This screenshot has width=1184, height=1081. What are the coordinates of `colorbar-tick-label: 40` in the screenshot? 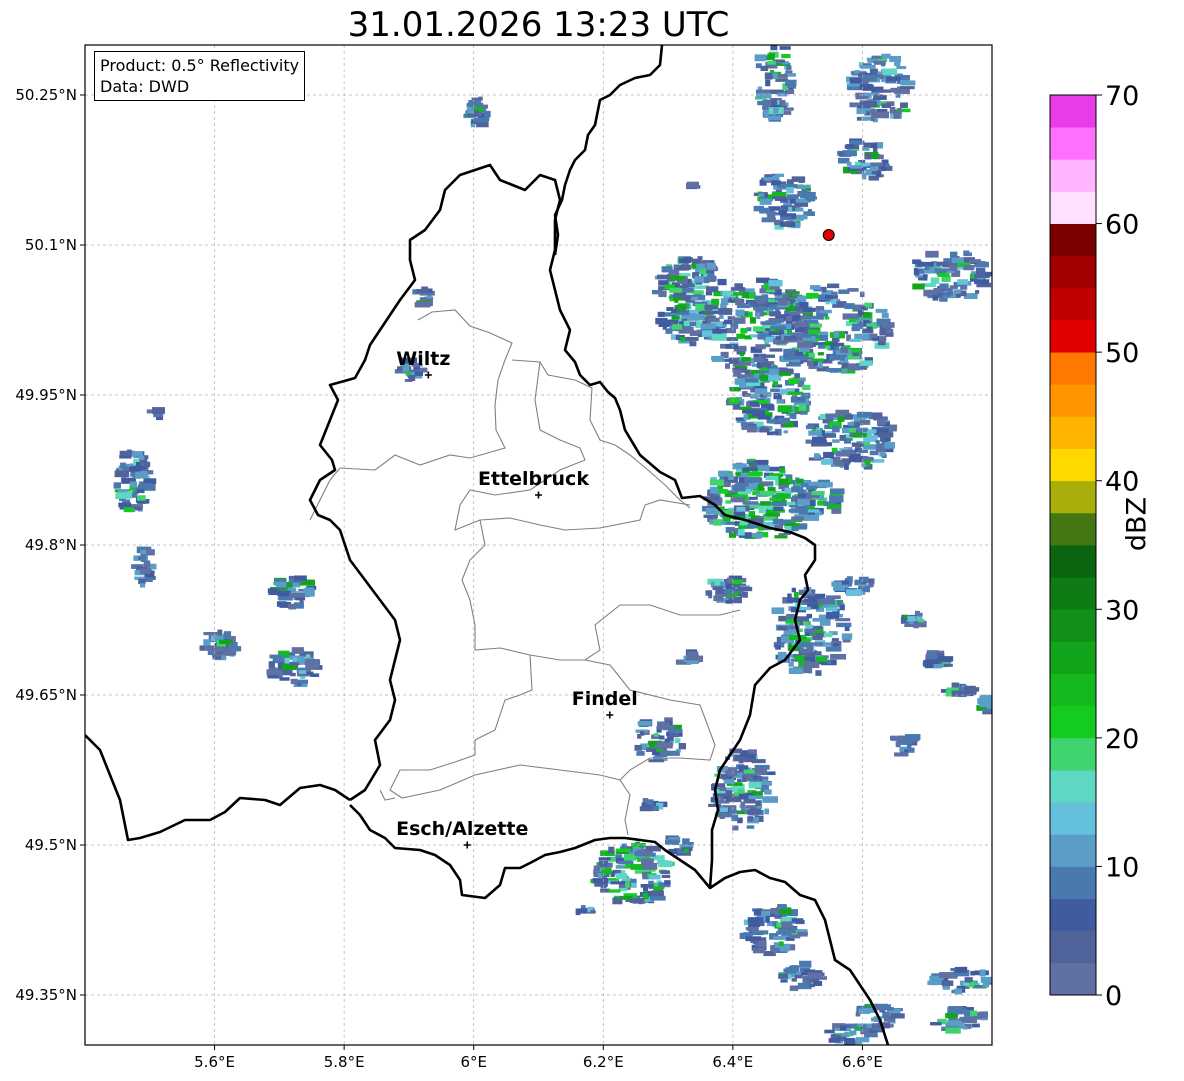 It's located at (1122, 482).